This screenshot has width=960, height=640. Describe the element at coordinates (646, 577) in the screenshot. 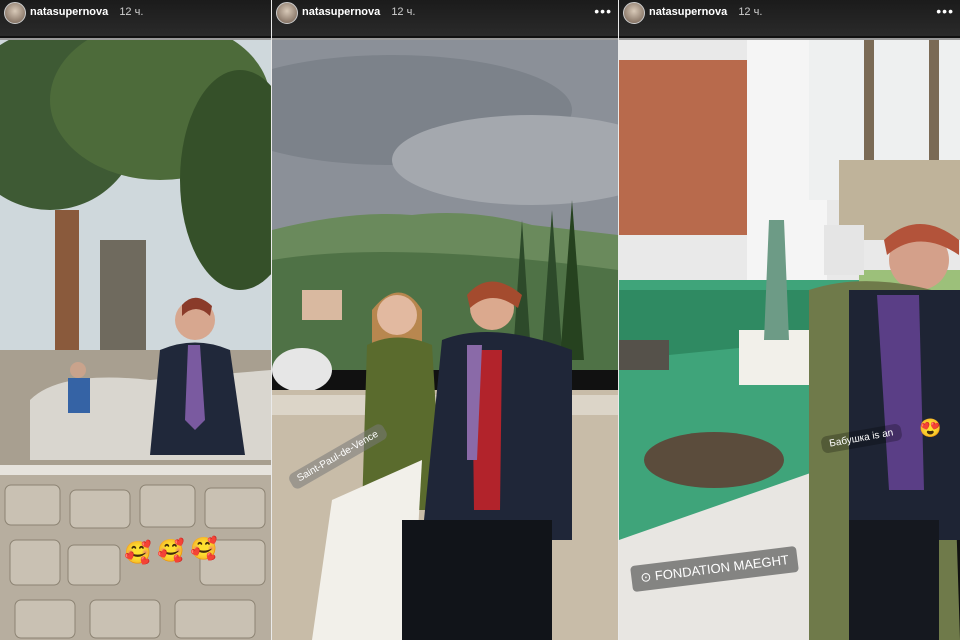

I see `location-pin-icon: ⊙` at that location.